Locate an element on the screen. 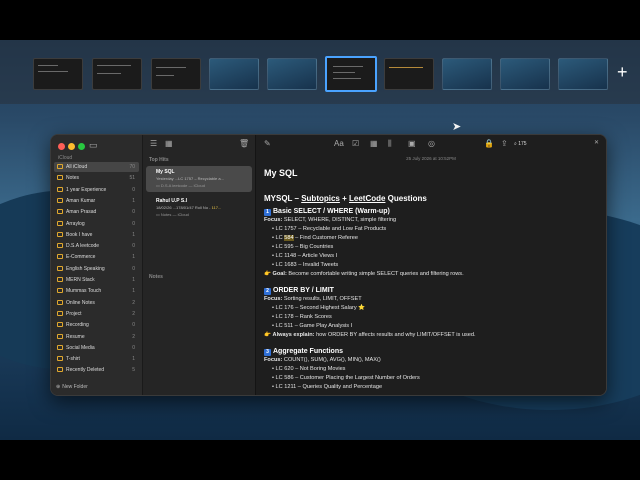 The image size is (640, 480). list-item: • LC 511 – Game Play Analysis I is located at coordinates (312, 326).